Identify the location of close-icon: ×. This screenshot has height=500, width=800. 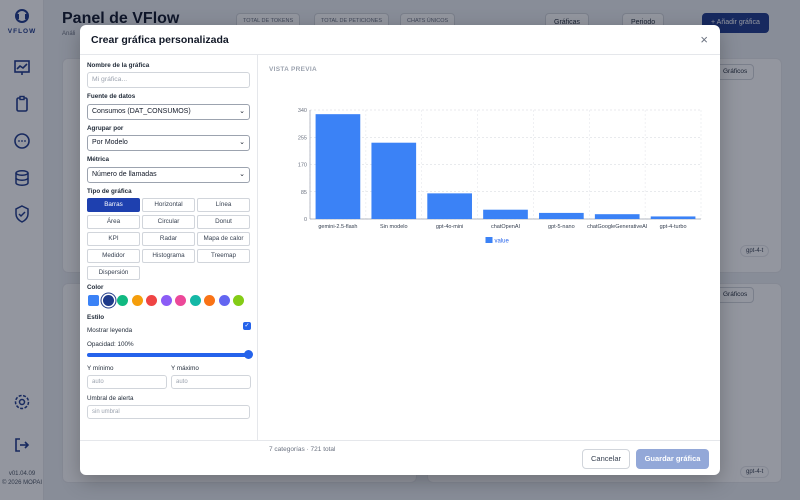
(704, 39).